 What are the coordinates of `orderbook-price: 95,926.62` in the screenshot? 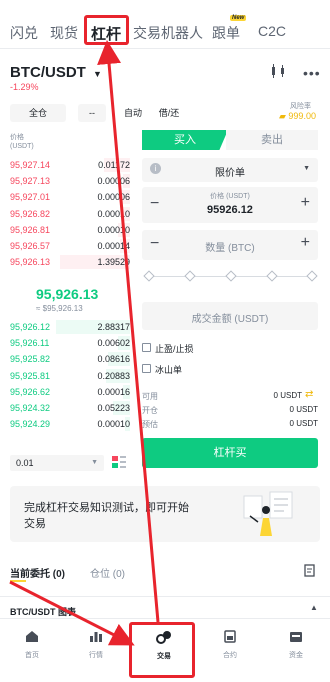 It's located at (30, 391).